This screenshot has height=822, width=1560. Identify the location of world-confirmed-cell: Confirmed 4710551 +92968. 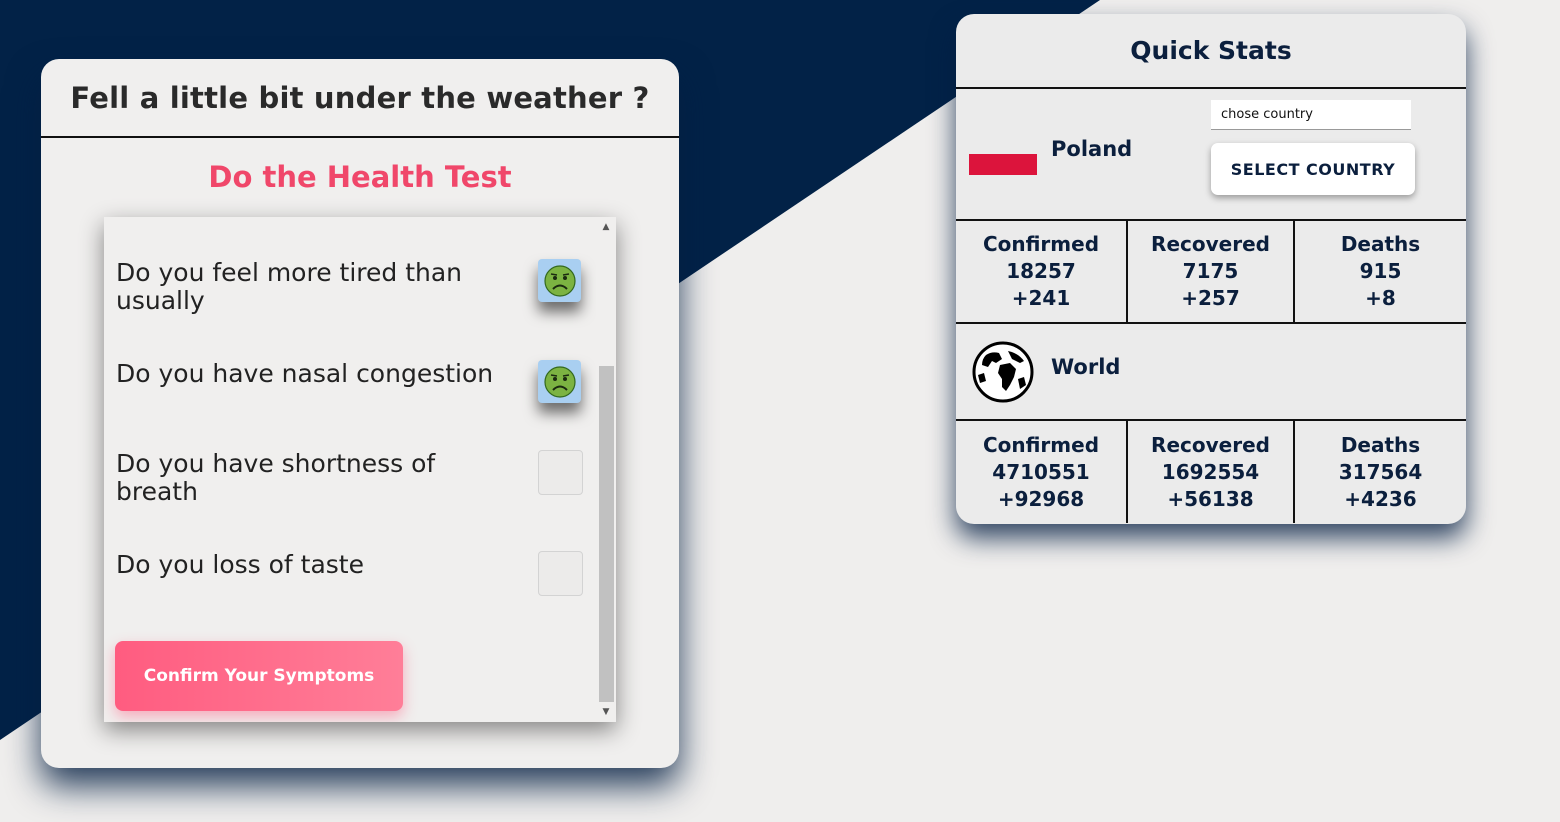
(1041, 472).